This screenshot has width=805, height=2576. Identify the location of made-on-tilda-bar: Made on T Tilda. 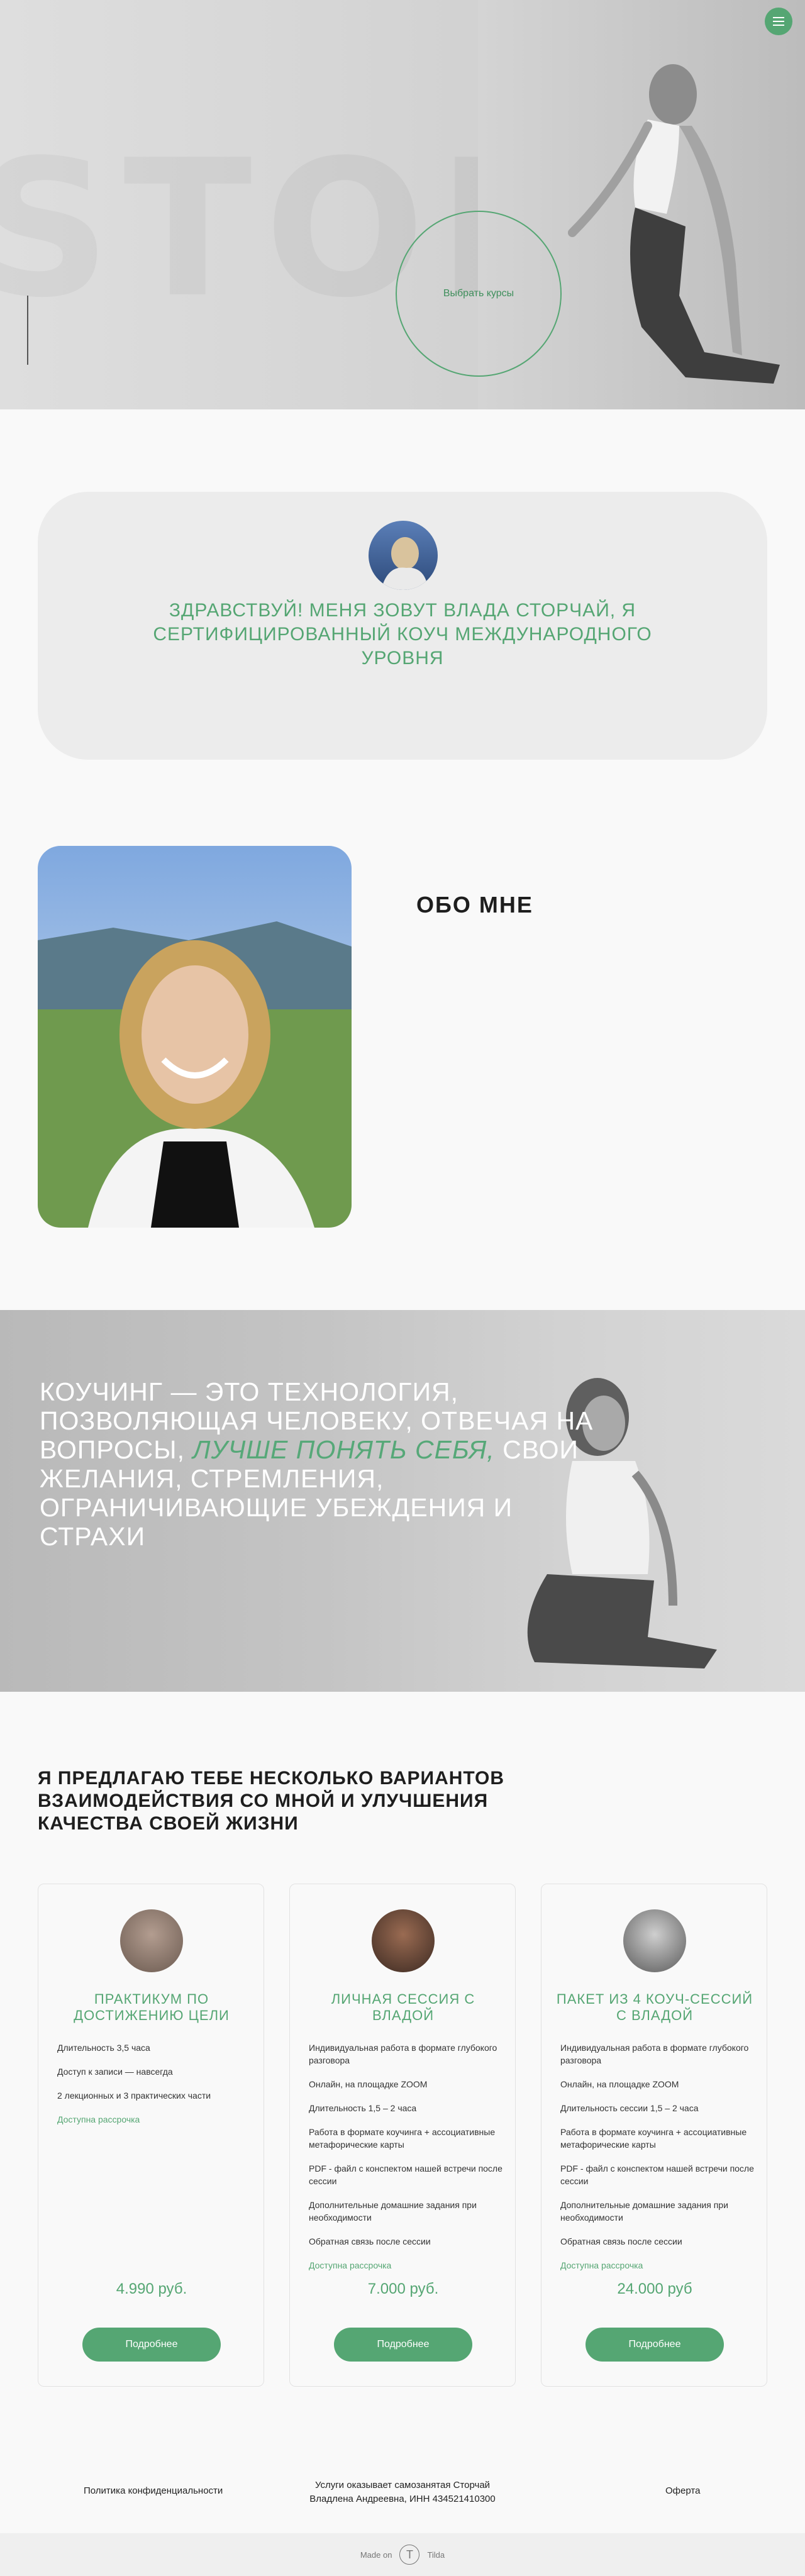
(402, 2554).